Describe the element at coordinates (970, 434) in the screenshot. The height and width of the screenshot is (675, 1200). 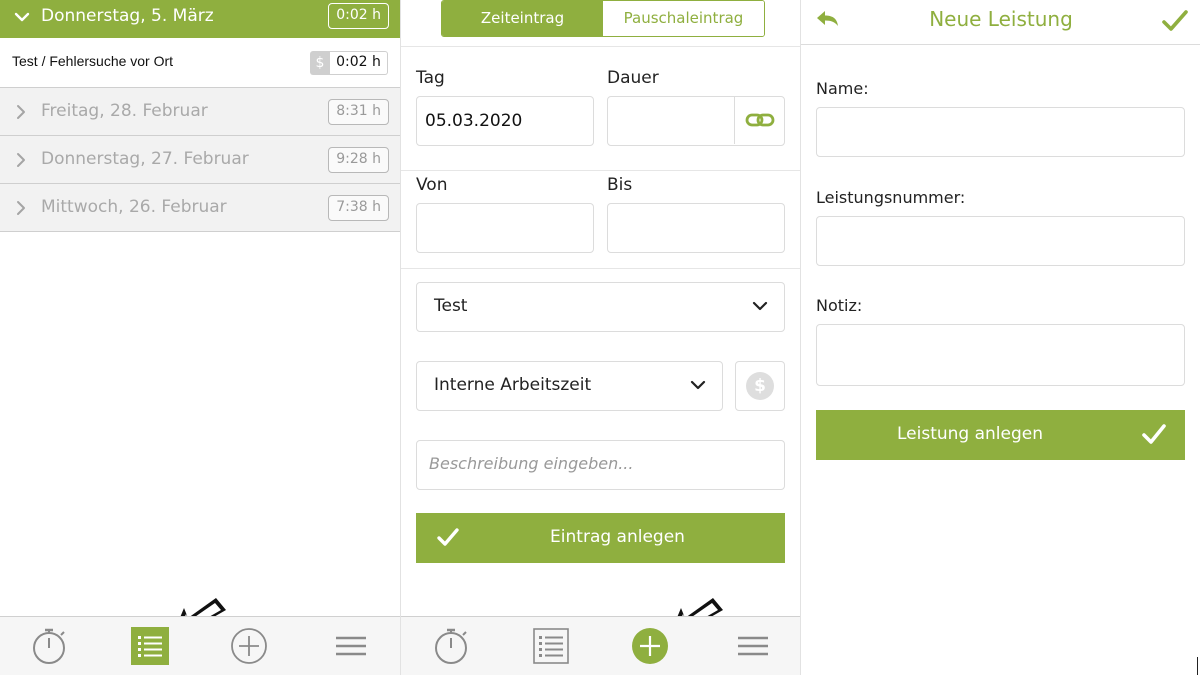
I see `create-service-label: Leistung anlegen` at that location.